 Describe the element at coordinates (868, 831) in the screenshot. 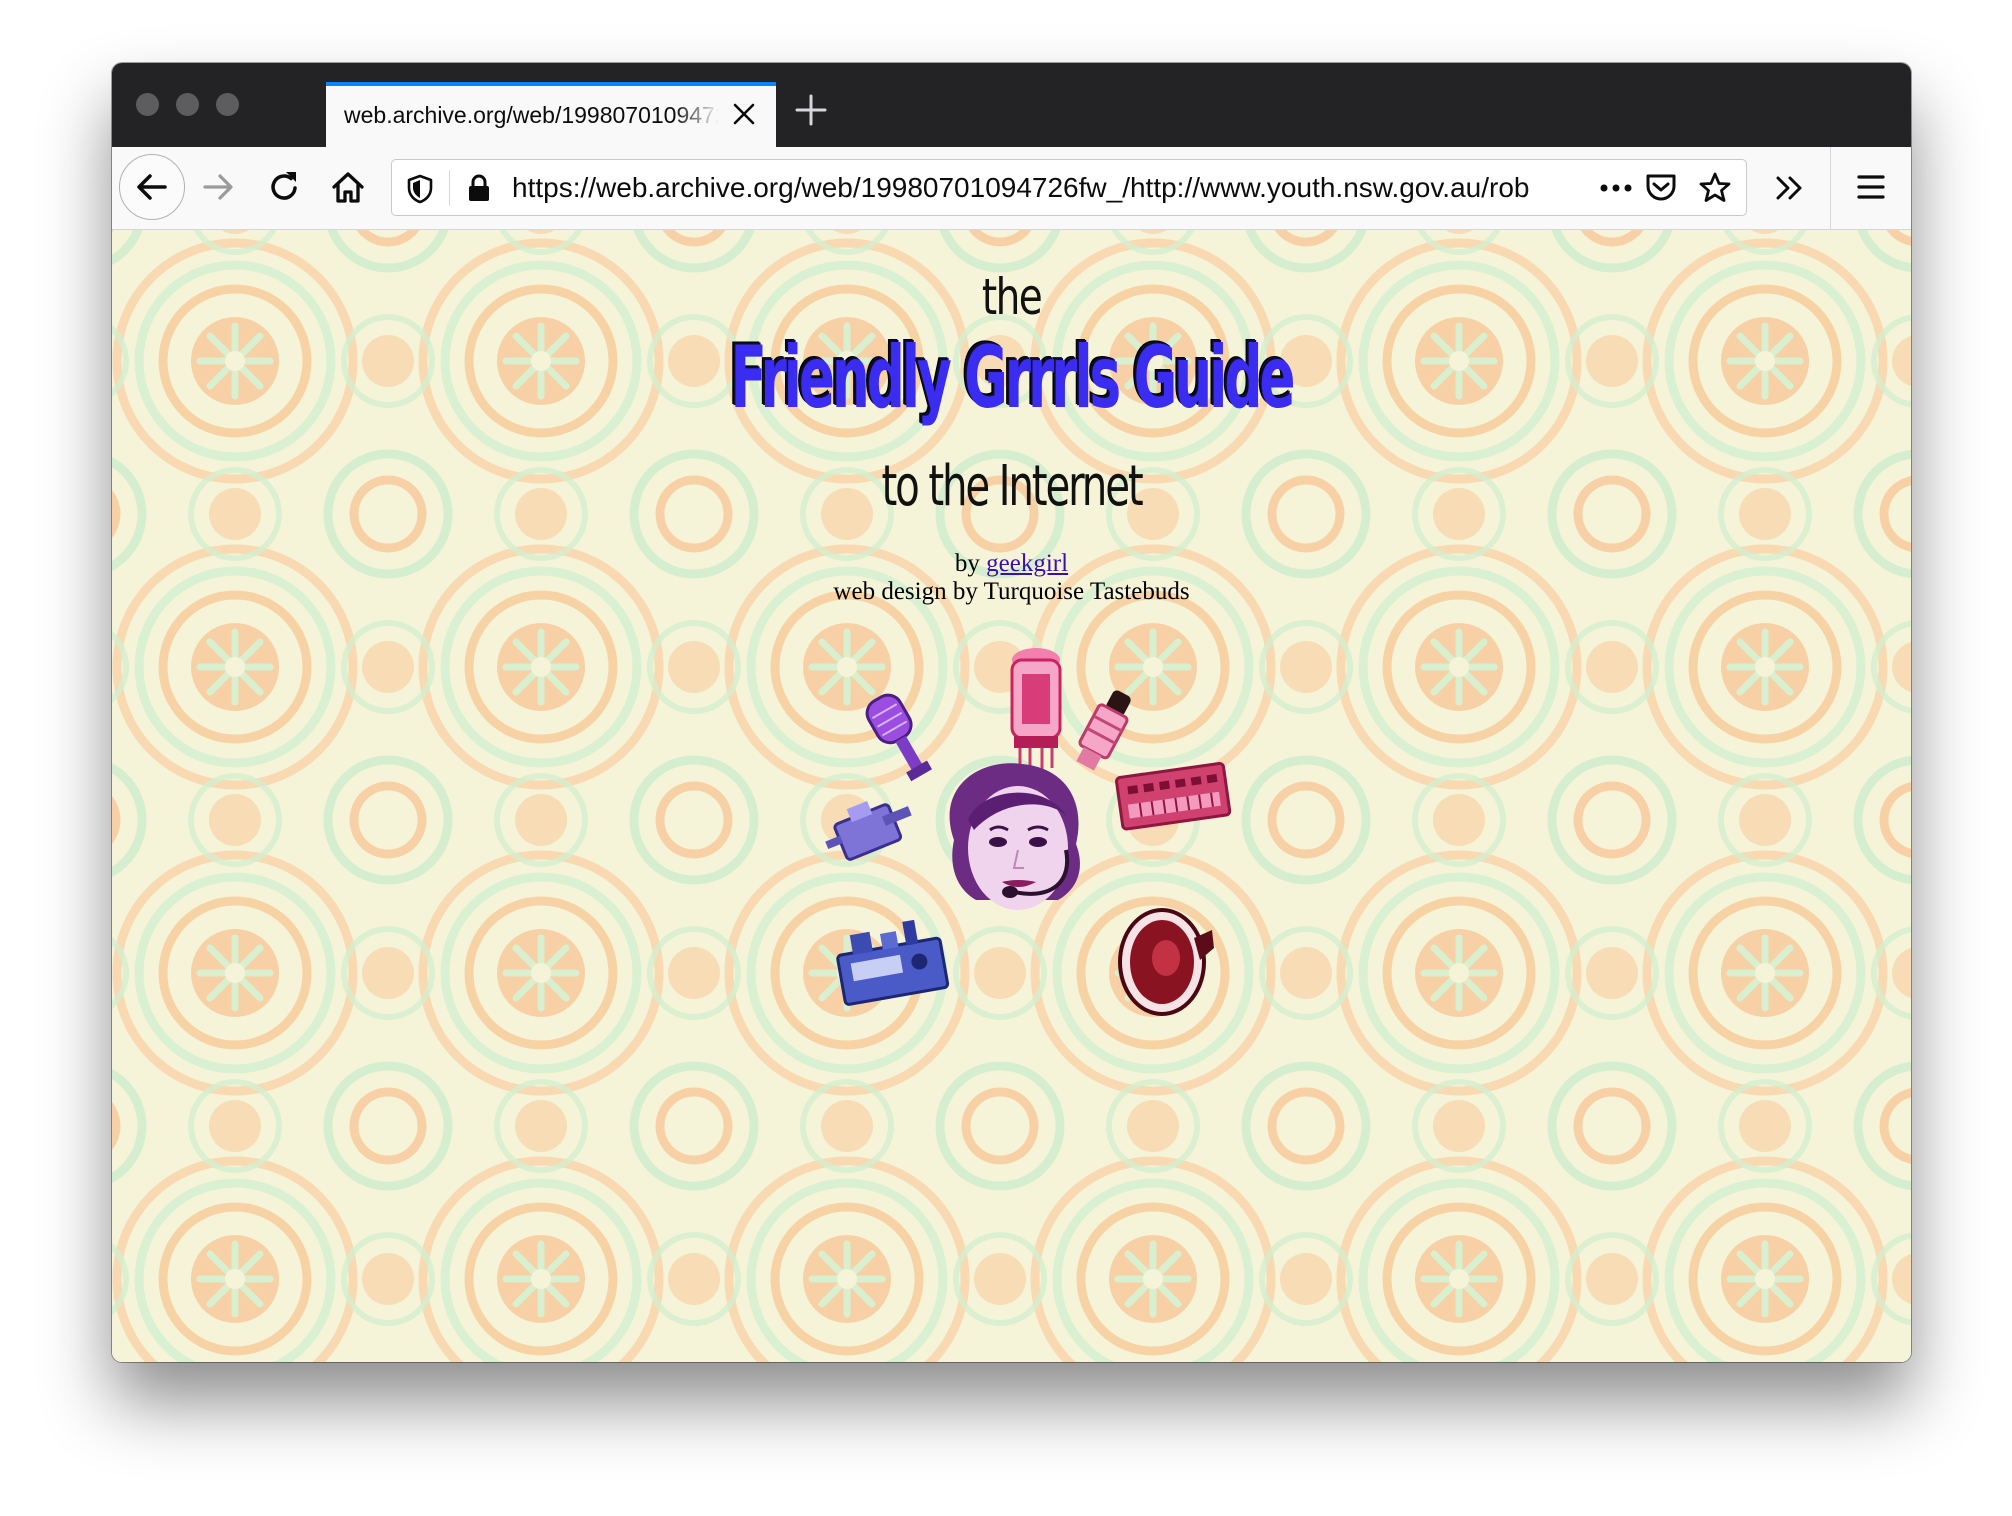

I see `toggle-switch-icon` at that location.